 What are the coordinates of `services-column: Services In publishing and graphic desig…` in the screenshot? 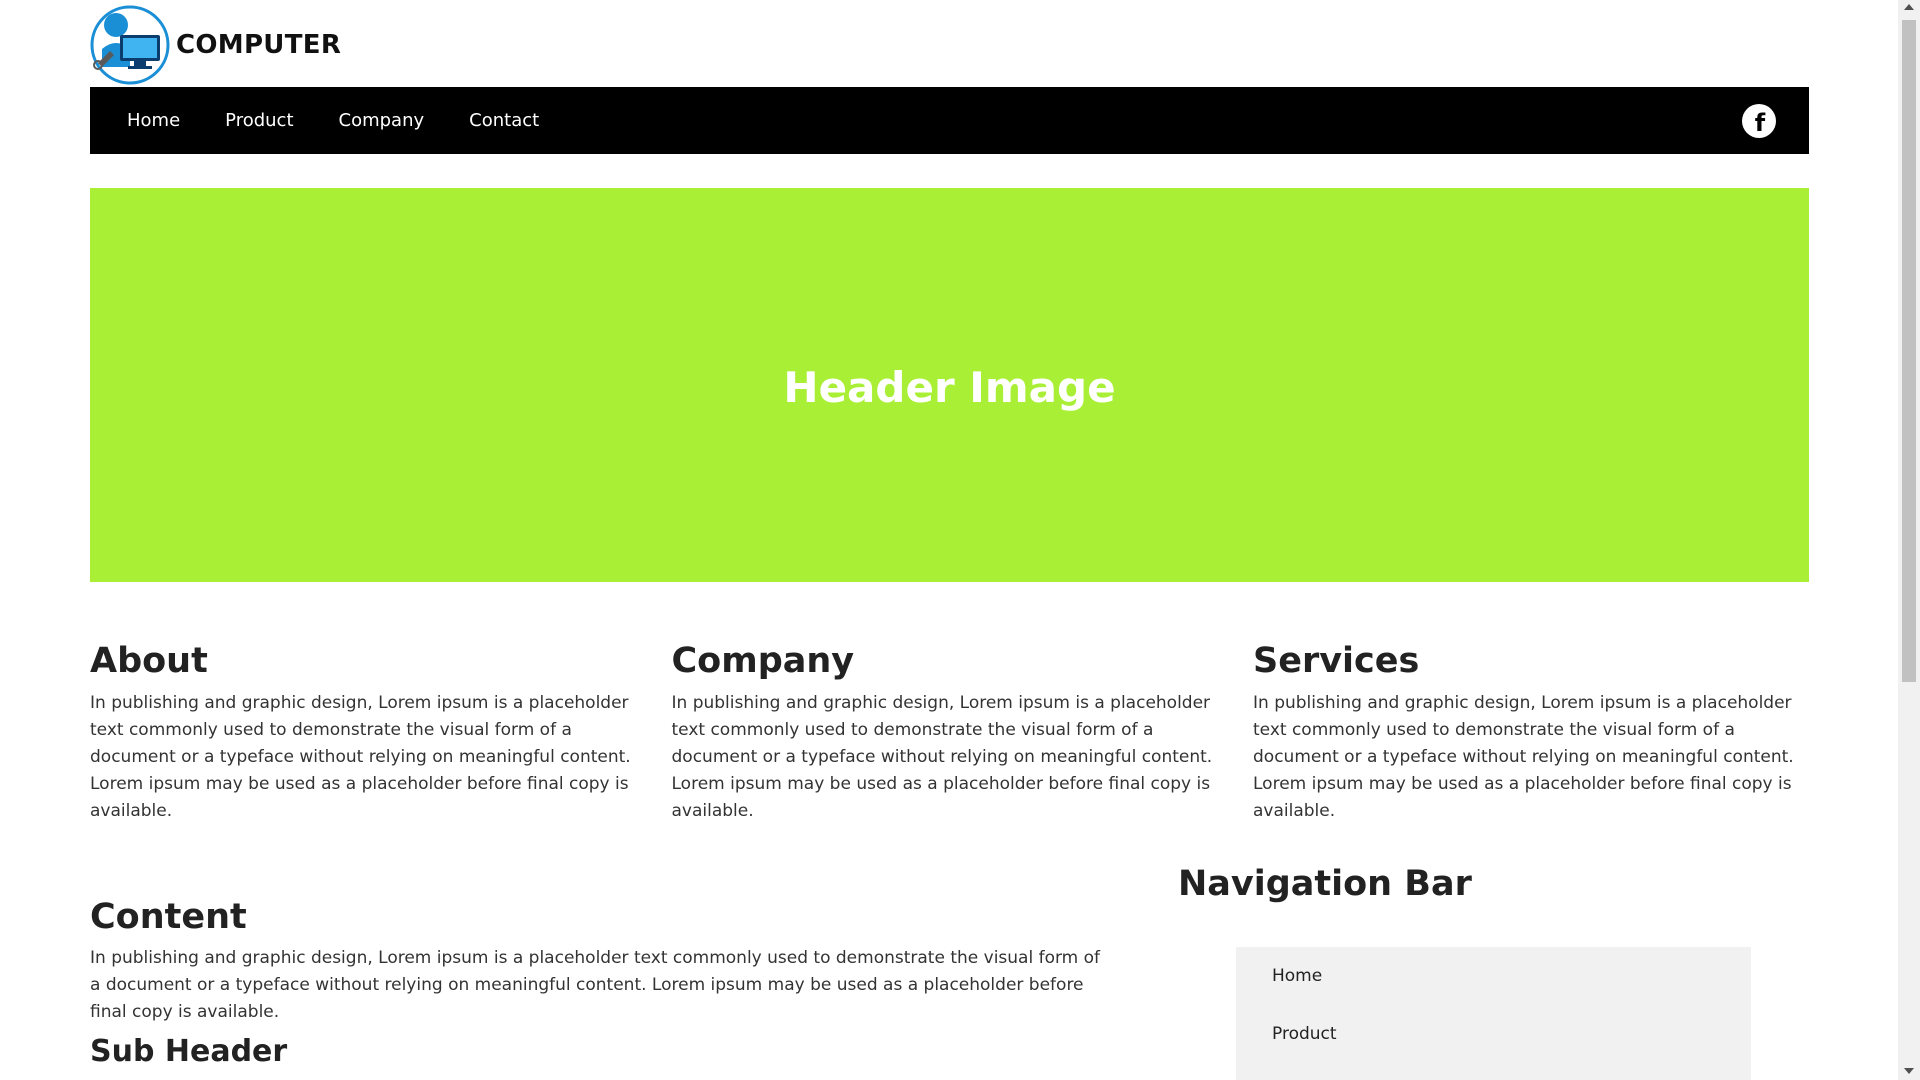 It's located at (1531, 732).